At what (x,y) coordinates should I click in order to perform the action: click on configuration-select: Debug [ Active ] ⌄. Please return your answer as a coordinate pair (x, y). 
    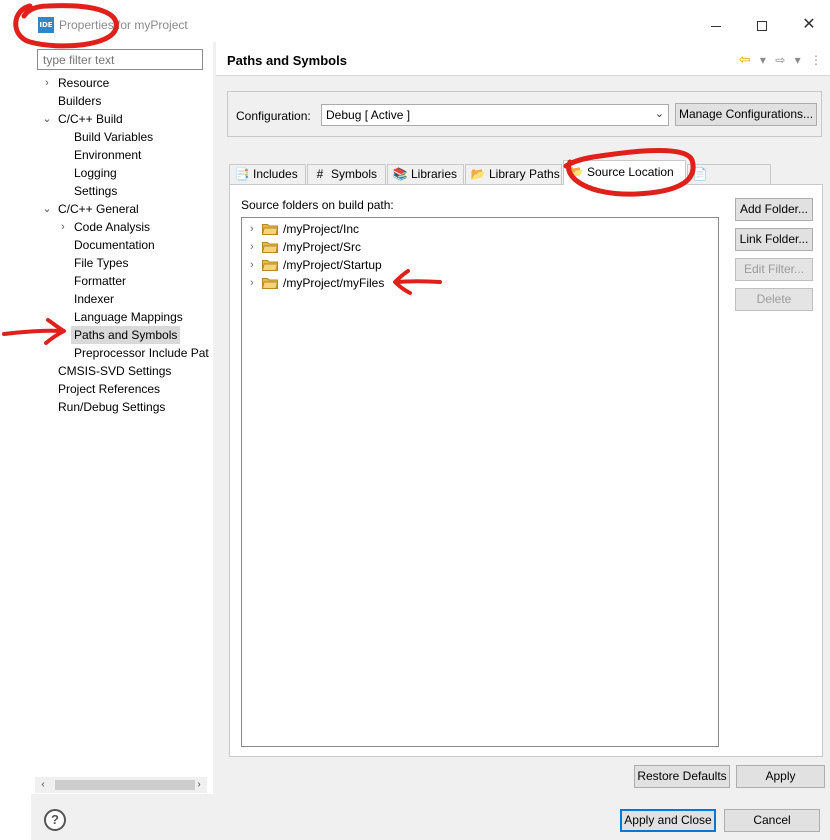
    Looking at the image, I should click on (495, 115).